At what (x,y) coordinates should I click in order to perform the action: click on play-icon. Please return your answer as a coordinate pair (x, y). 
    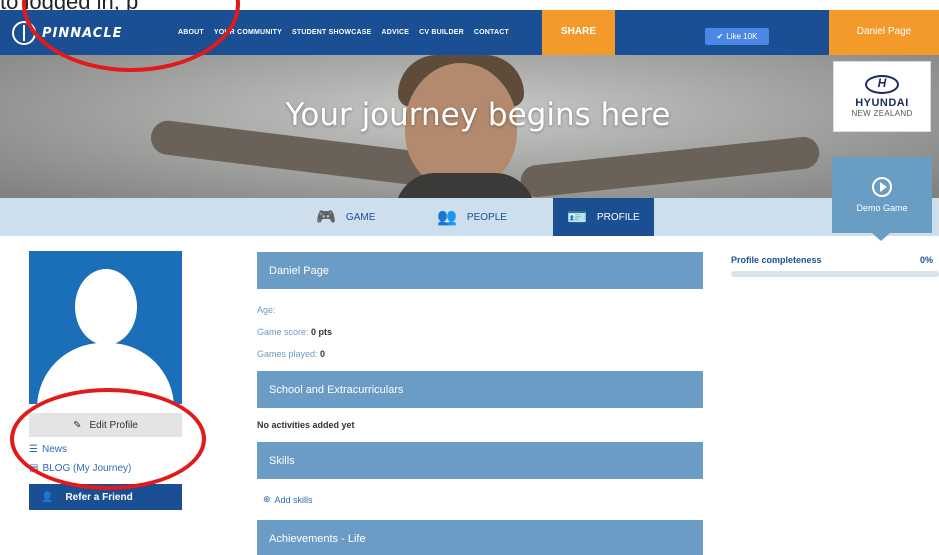
    Looking at the image, I should click on (882, 187).